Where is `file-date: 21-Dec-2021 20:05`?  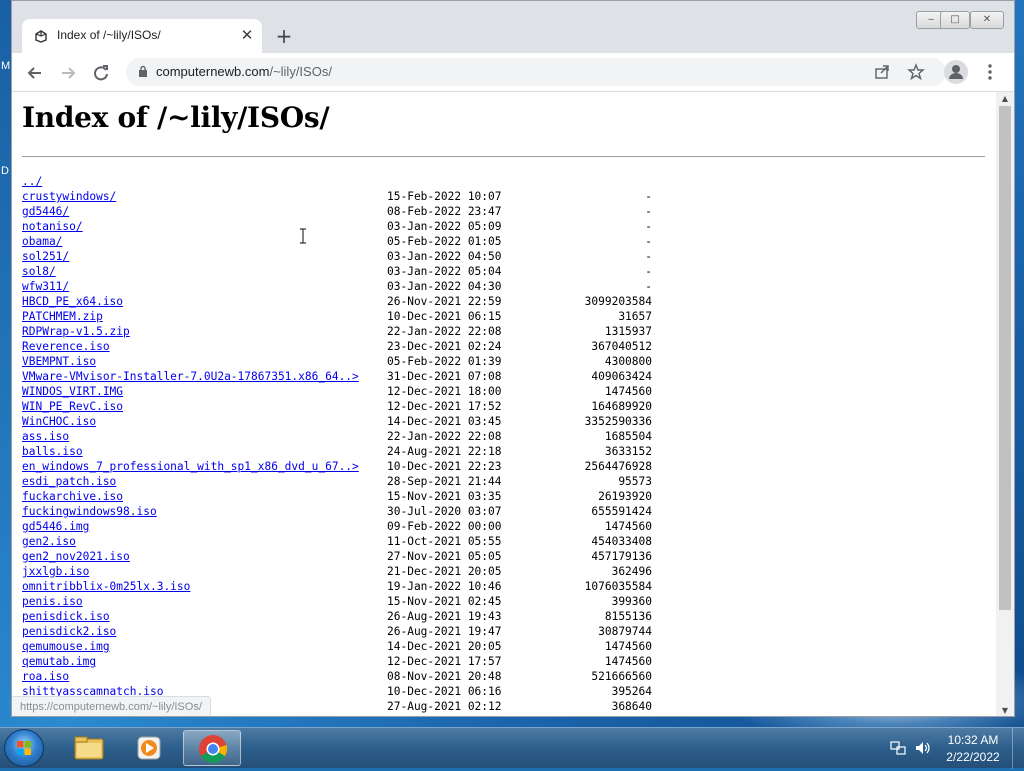 file-date: 21-Dec-2021 20:05 is located at coordinates (444, 571).